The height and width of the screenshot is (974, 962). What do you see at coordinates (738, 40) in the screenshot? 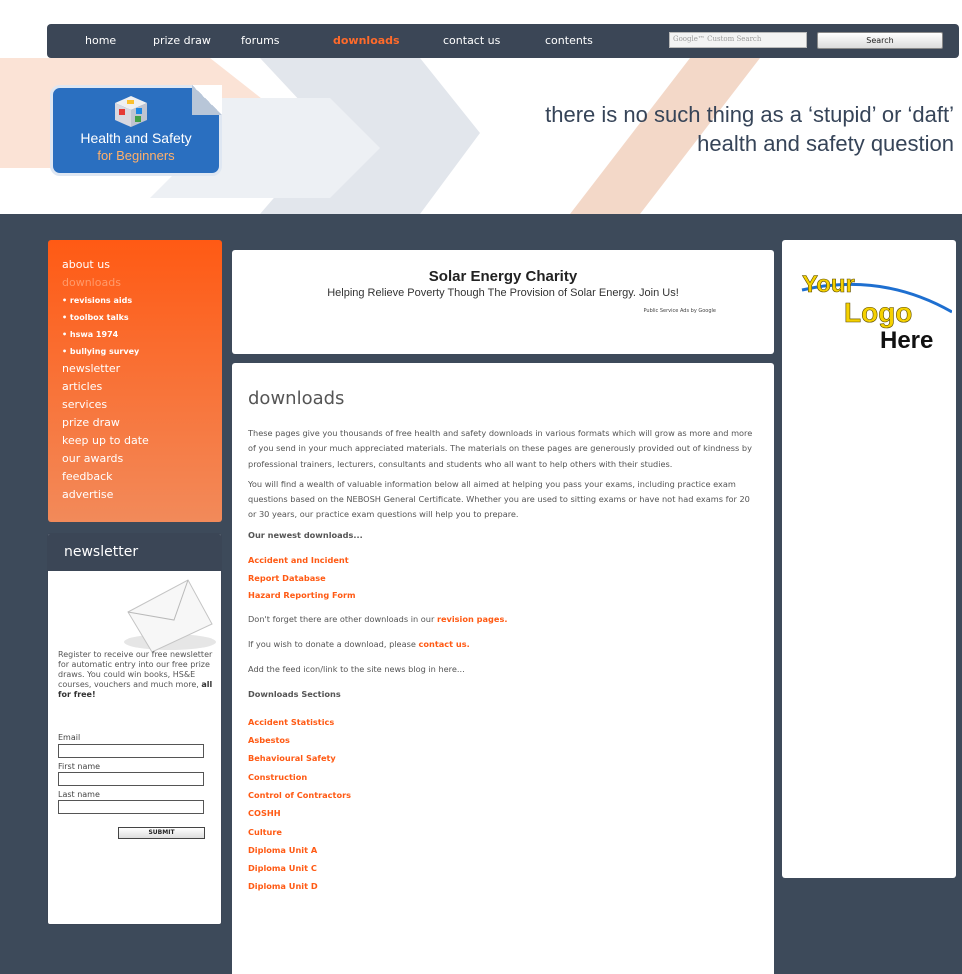
I see `search-input: Google™ Custom Search` at bounding box center [738, 40].